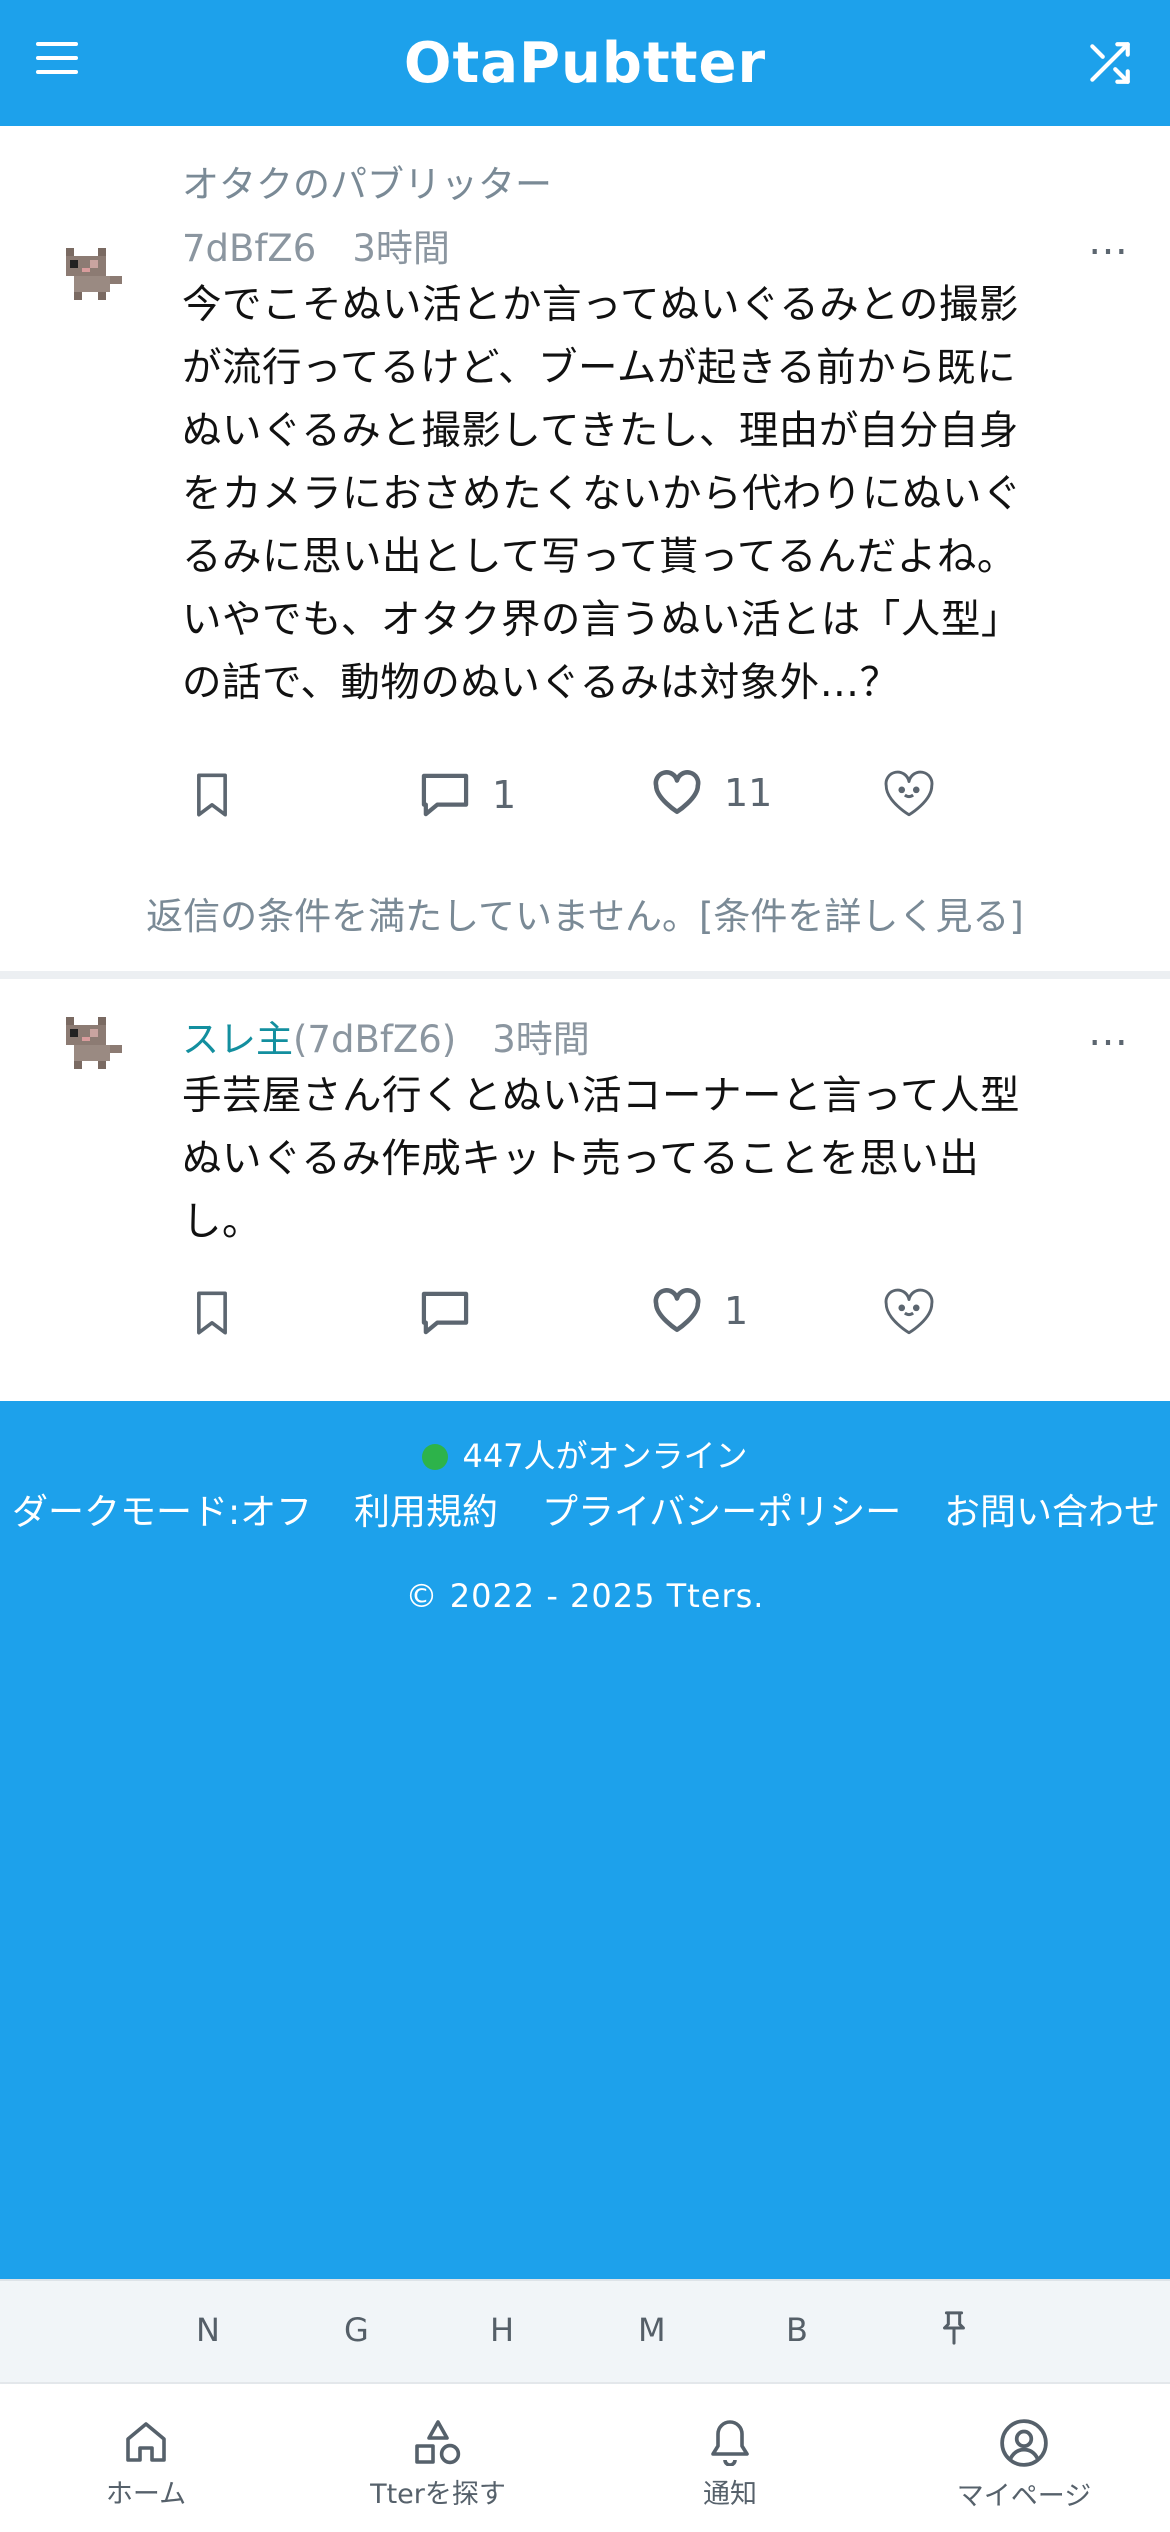 Image resolution: width=1170 pixels, height=2532 pixels. What do you see at coordinates (748, 793) in the screenshot?
I see `like-count: 11` at bounding box center [748, 793].